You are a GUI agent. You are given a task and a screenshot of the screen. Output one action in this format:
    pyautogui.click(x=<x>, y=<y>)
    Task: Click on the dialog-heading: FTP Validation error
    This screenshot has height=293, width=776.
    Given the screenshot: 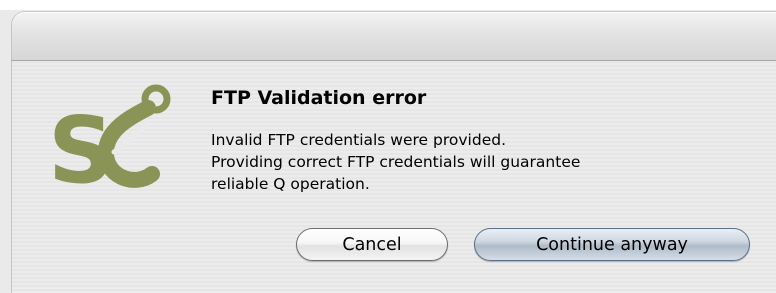 What is the action you would take?
    pyautogui.click(x=319, y=98)
    